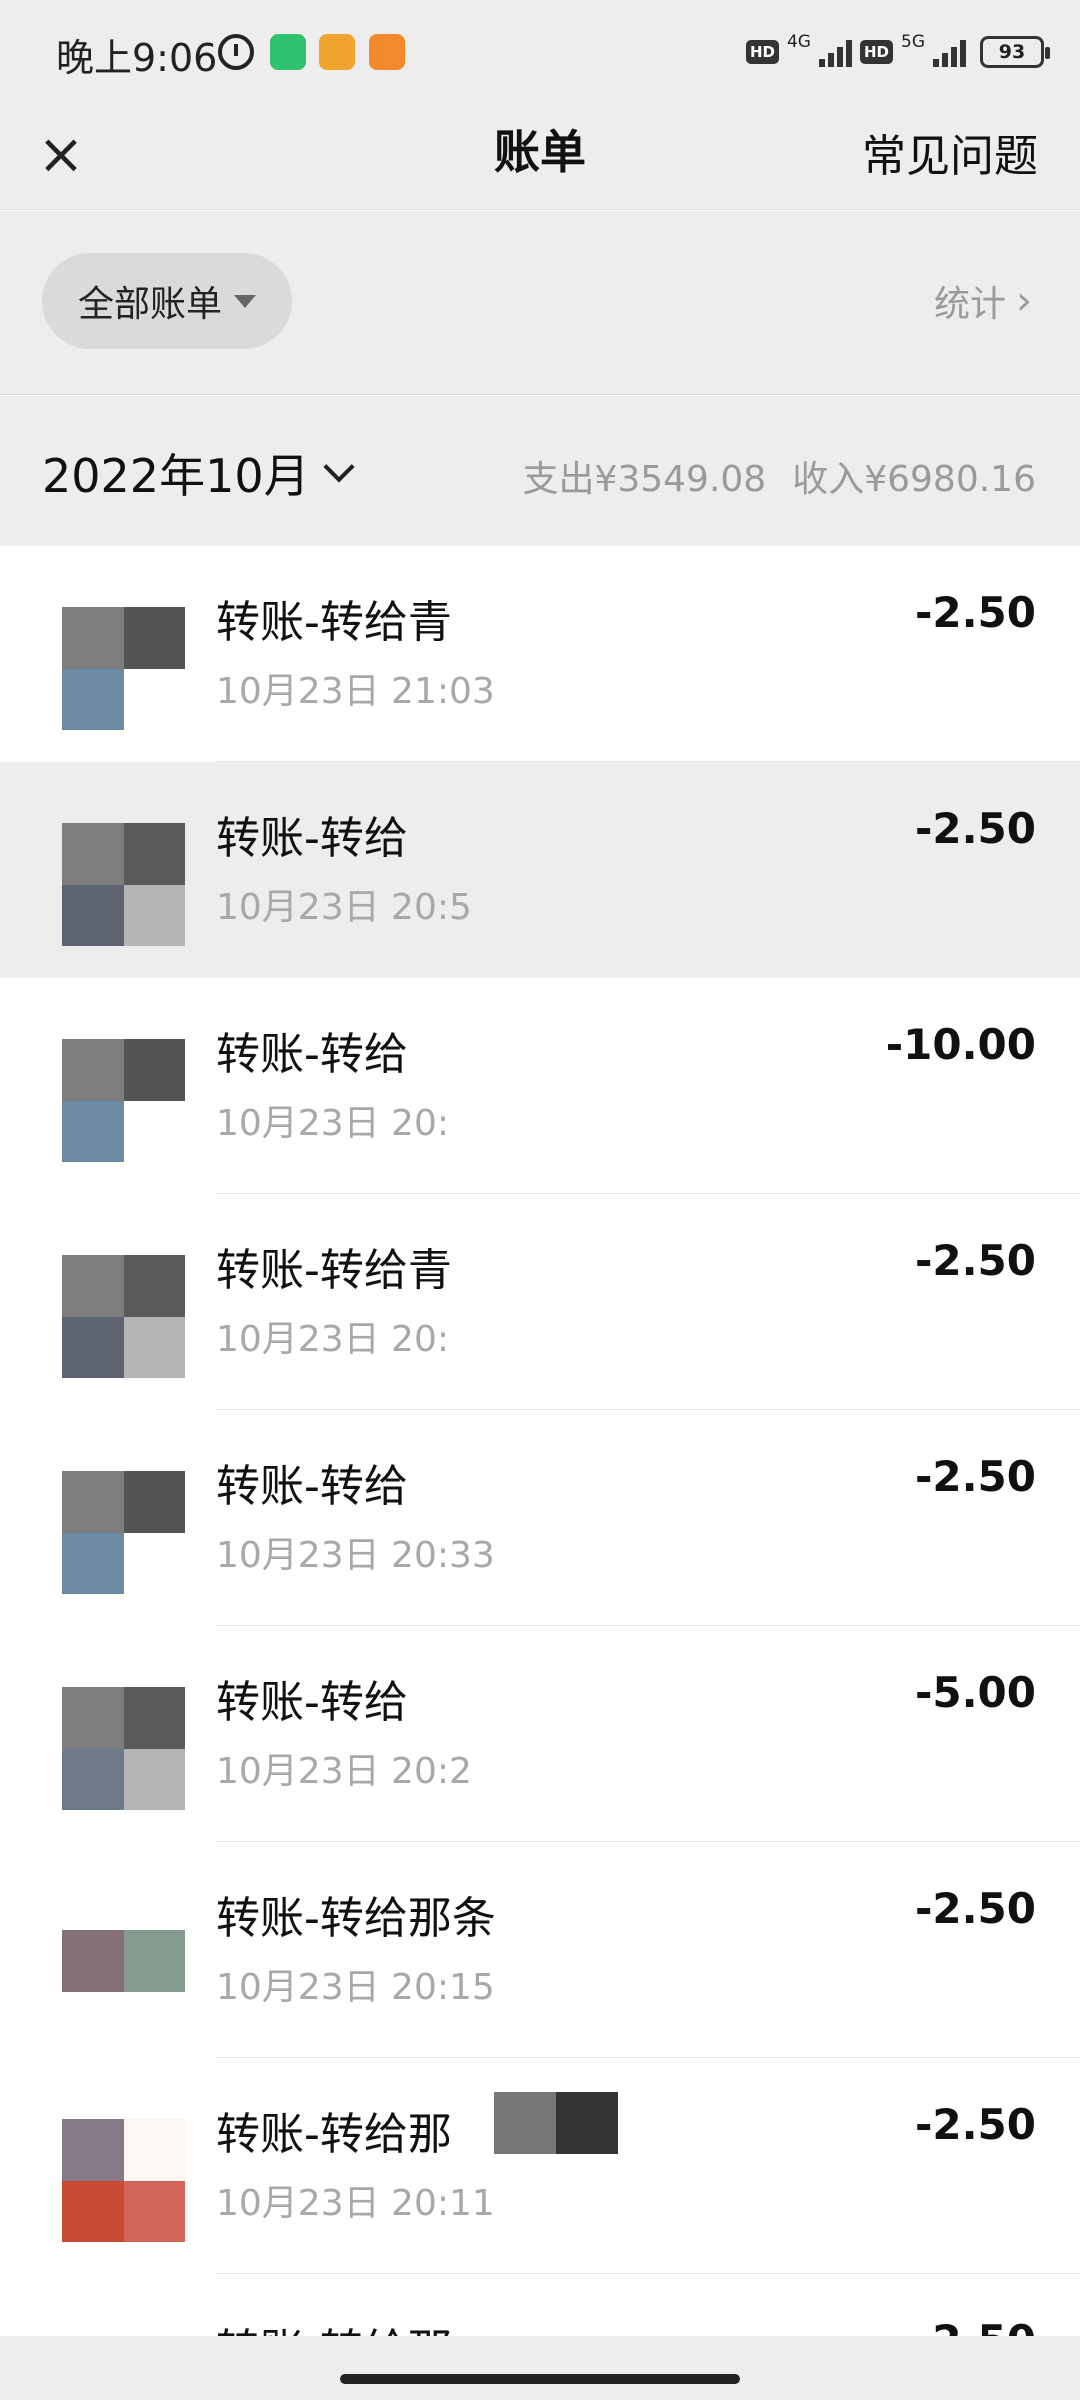 The image size is (1080, 2400). I want to click on income-total: 收入¥6980.16, so click(914, 479).